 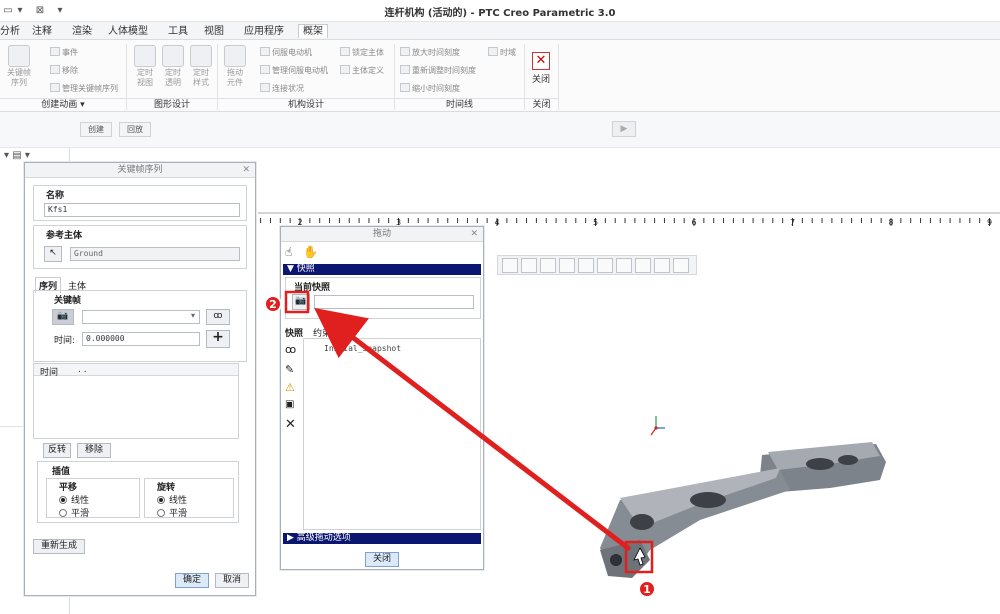 I want to click on annotation-arrow, so click(x=472, y=429).